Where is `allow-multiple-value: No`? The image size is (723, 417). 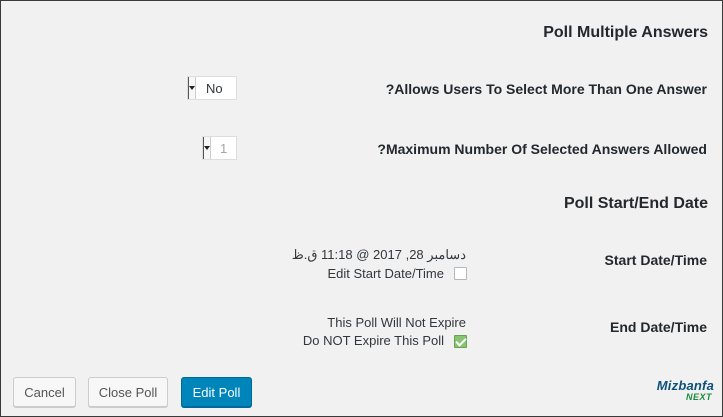
allow-multiple-value: No is located at coordinates (214, 88).